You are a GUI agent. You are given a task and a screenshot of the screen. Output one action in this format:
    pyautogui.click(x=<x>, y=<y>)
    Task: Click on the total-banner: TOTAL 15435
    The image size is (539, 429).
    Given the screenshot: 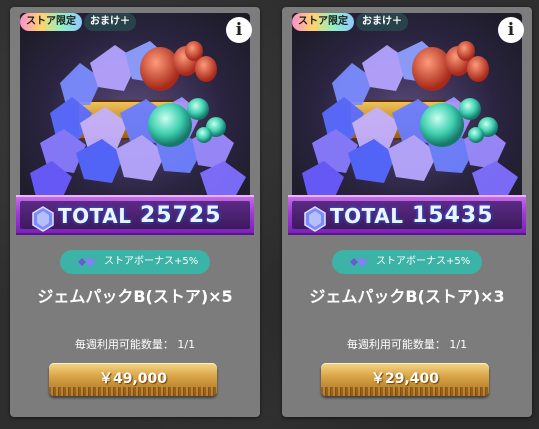 What is the action you would take?
    pyautogui.click(x=407, y=215)
    